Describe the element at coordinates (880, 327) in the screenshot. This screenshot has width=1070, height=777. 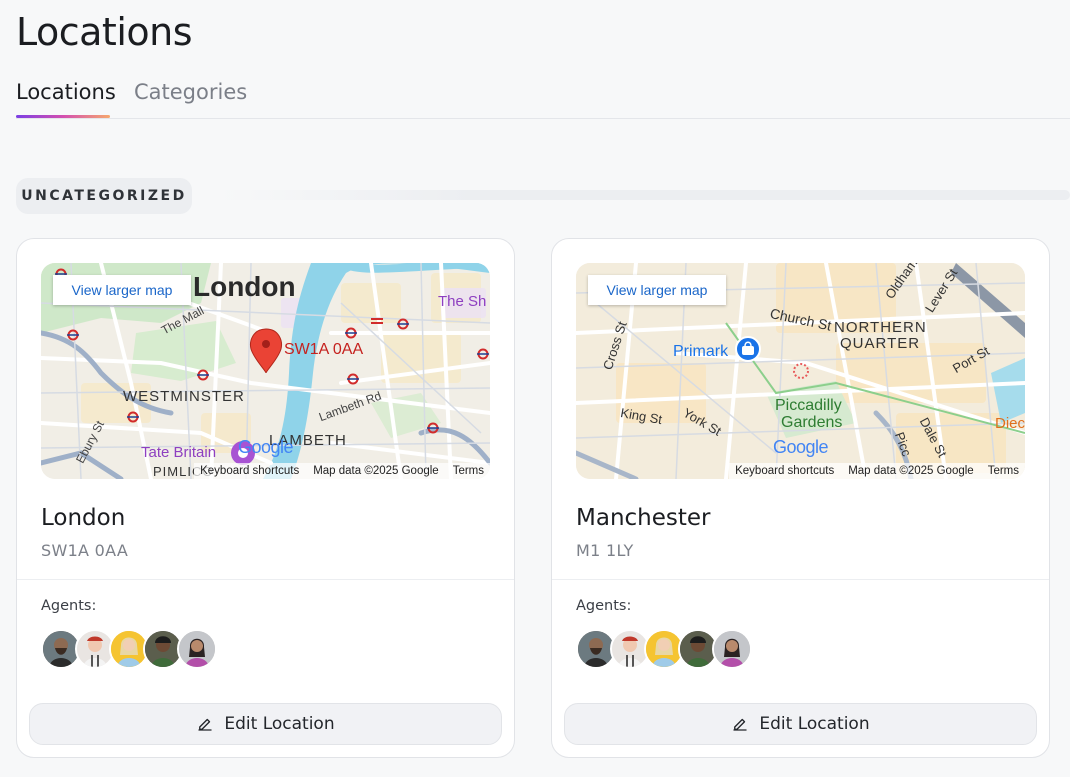
I see `map-label-northern: NORTHERN` at that location.